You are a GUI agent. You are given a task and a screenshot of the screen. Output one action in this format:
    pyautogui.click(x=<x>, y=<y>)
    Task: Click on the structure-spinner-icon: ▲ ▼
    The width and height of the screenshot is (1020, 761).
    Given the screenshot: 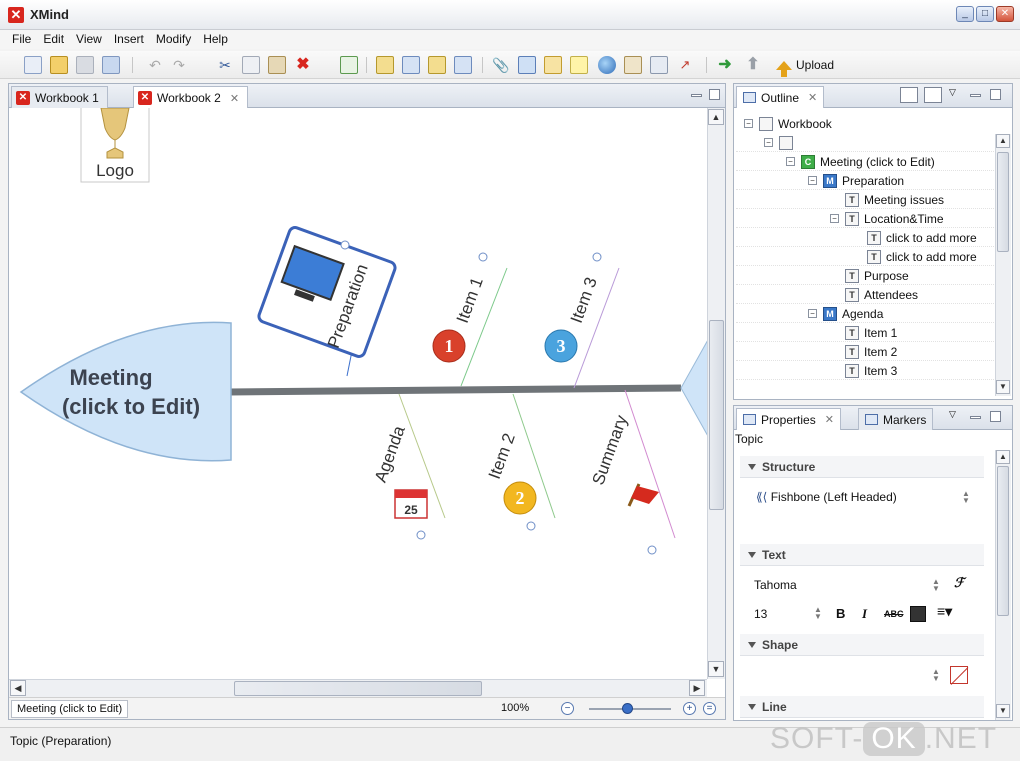 What is the action you would take?
    pyautogui.click(x=966, y=497)
    